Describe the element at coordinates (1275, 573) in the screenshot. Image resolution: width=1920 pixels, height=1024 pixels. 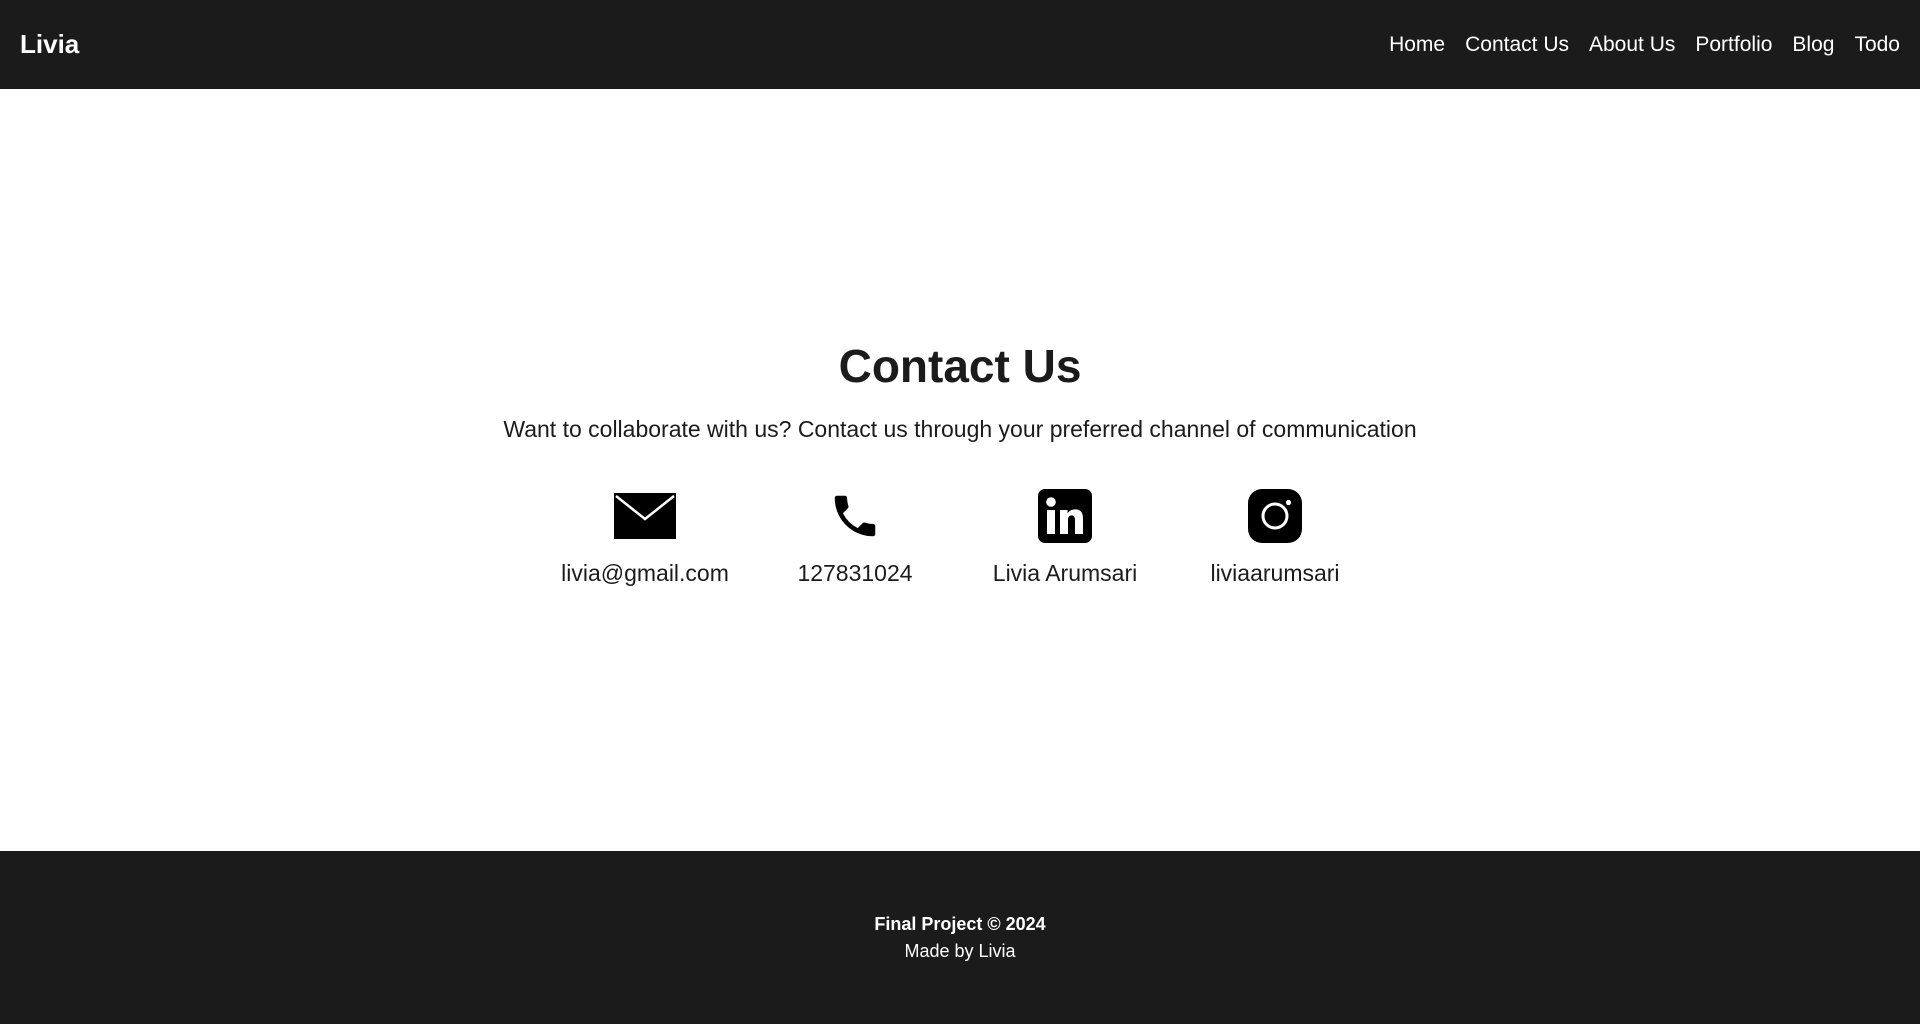
I see `contact-instagram-label: liviaarumsari` at that location.